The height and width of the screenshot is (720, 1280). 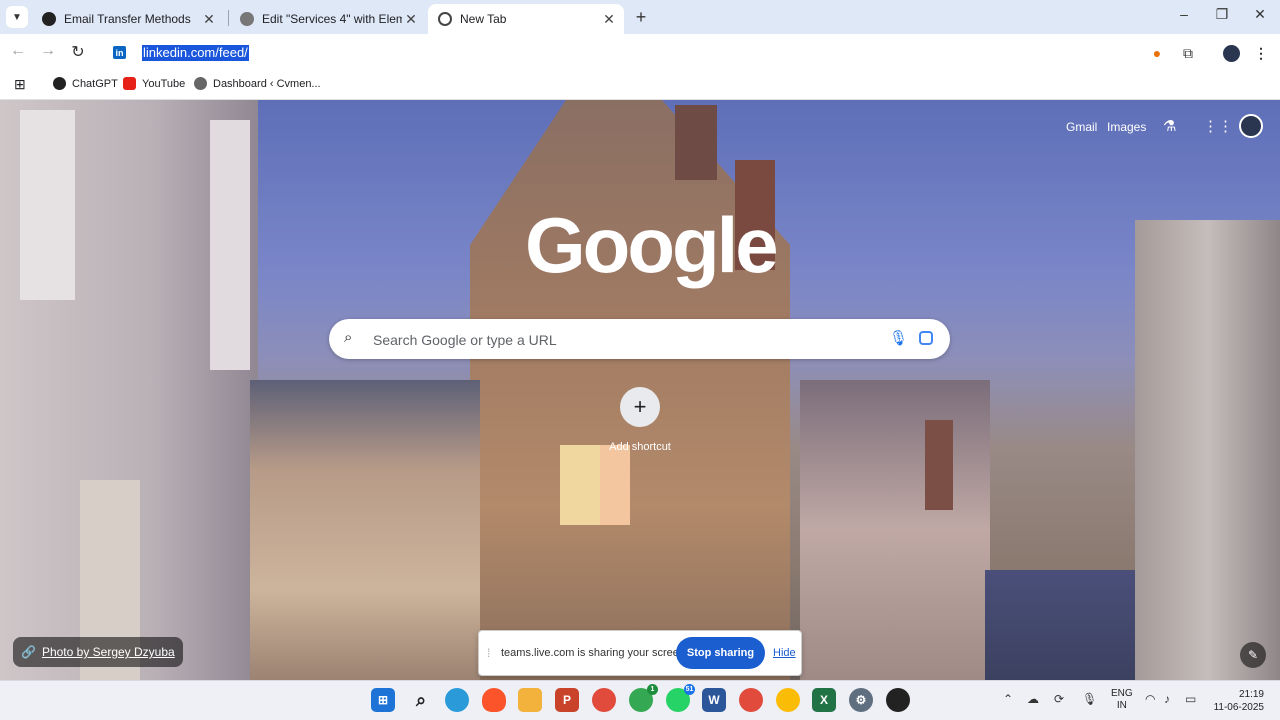 What do you see at coordinates (1126, 127) in the screenshot?
I see `images-link: Images` at bounding box center [1126, 127].